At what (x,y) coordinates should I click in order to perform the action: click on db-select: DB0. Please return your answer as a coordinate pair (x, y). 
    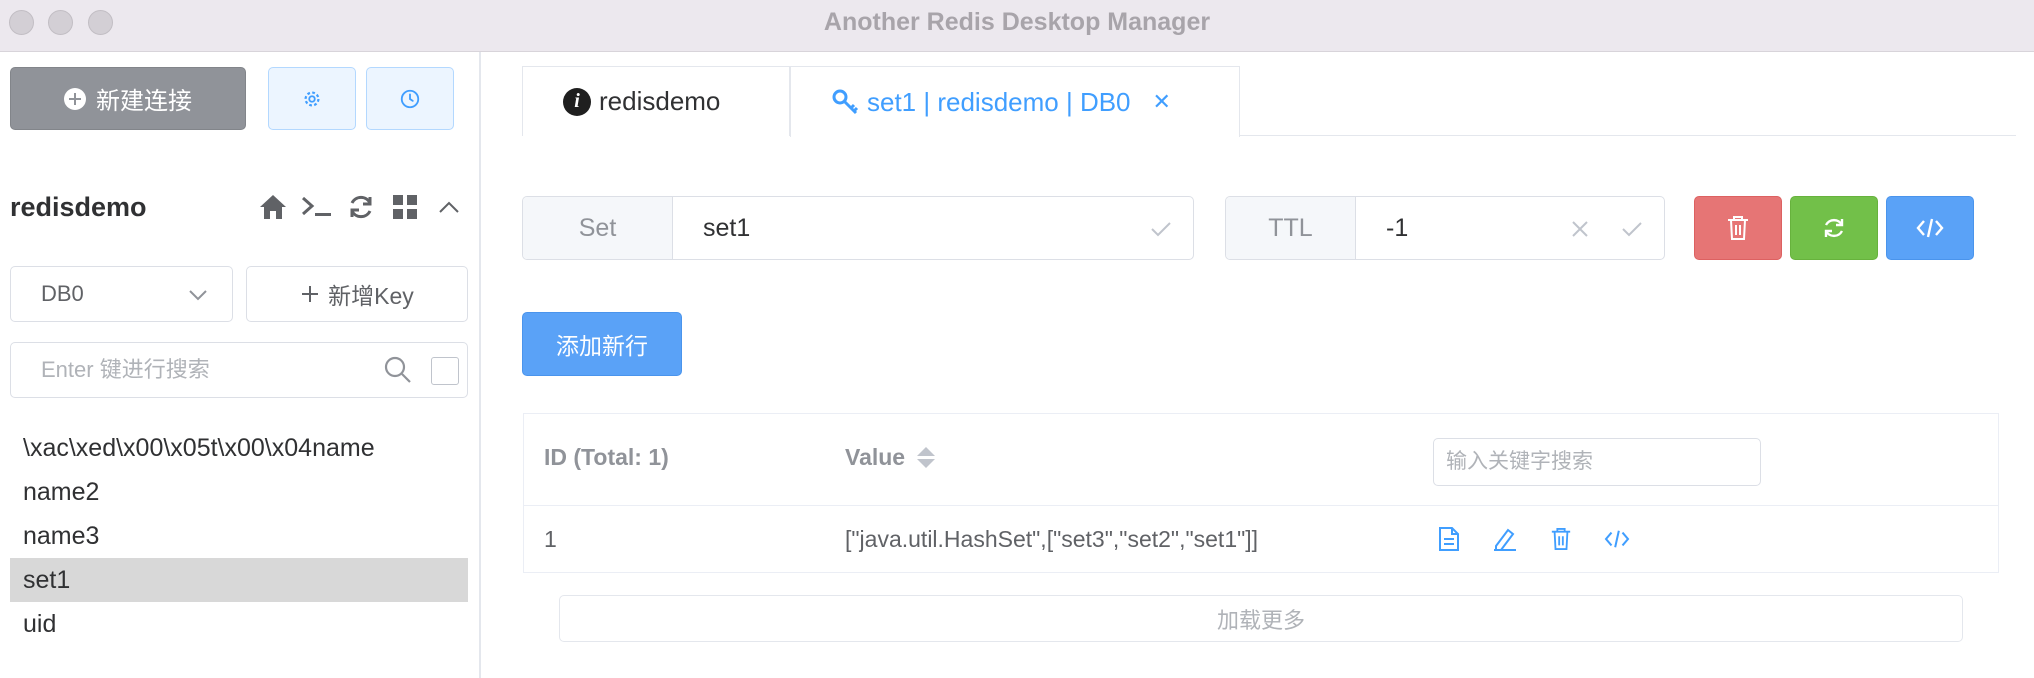
    Looking at the image, I should click on (121, 294).